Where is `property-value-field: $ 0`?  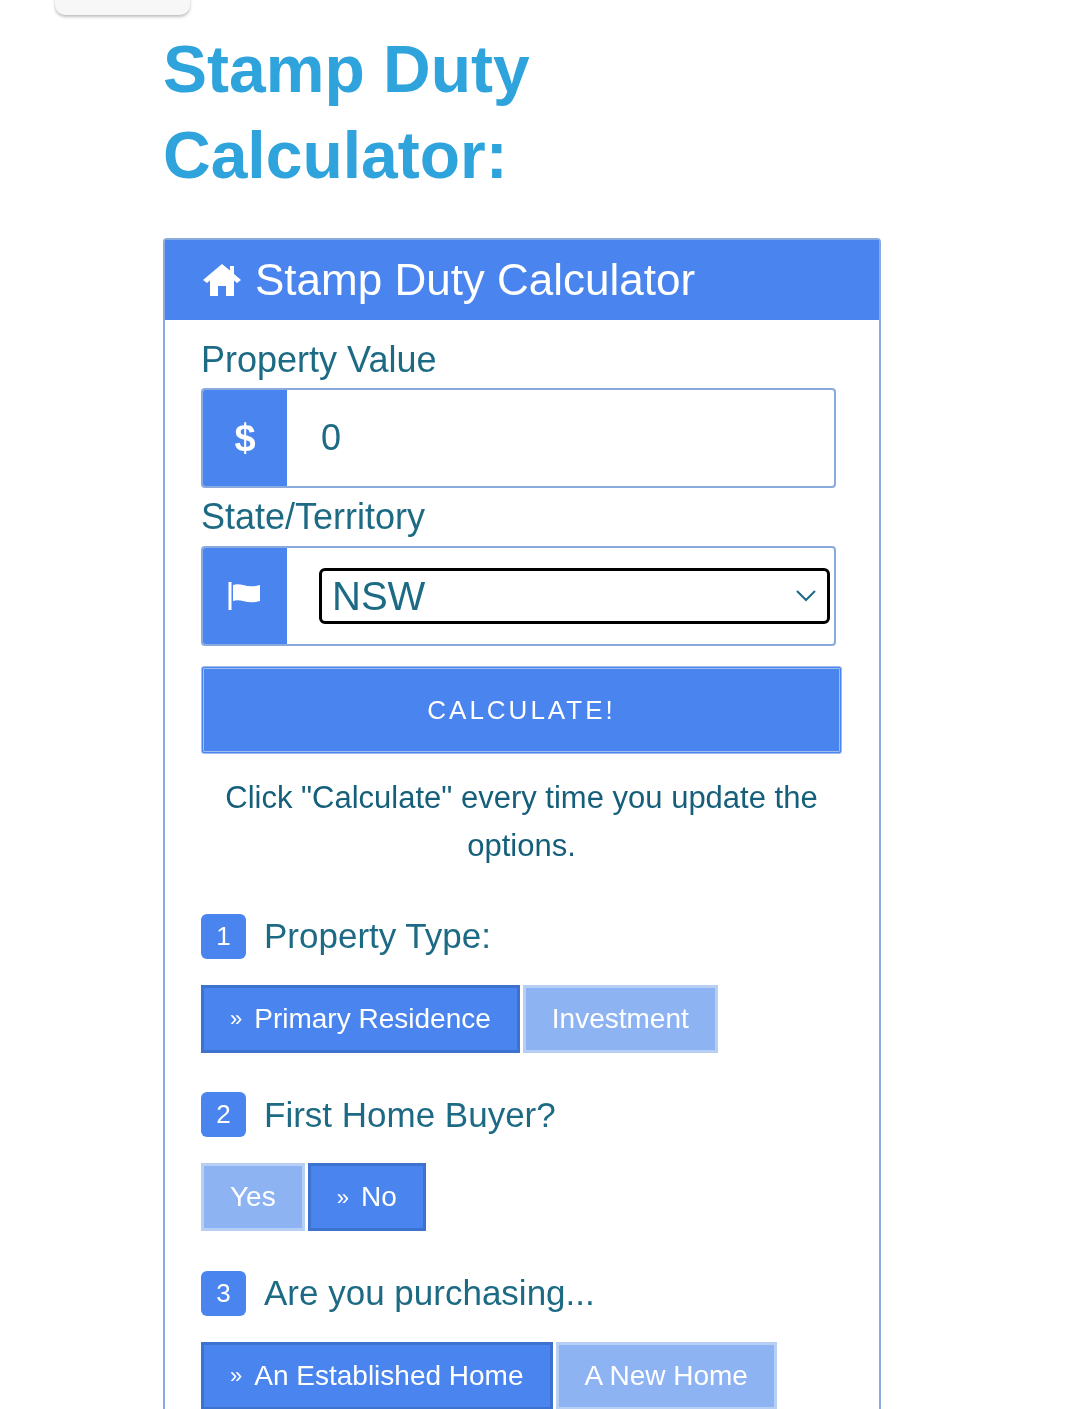 property-value-field: $ 0 is located at coordinates (518, 438).